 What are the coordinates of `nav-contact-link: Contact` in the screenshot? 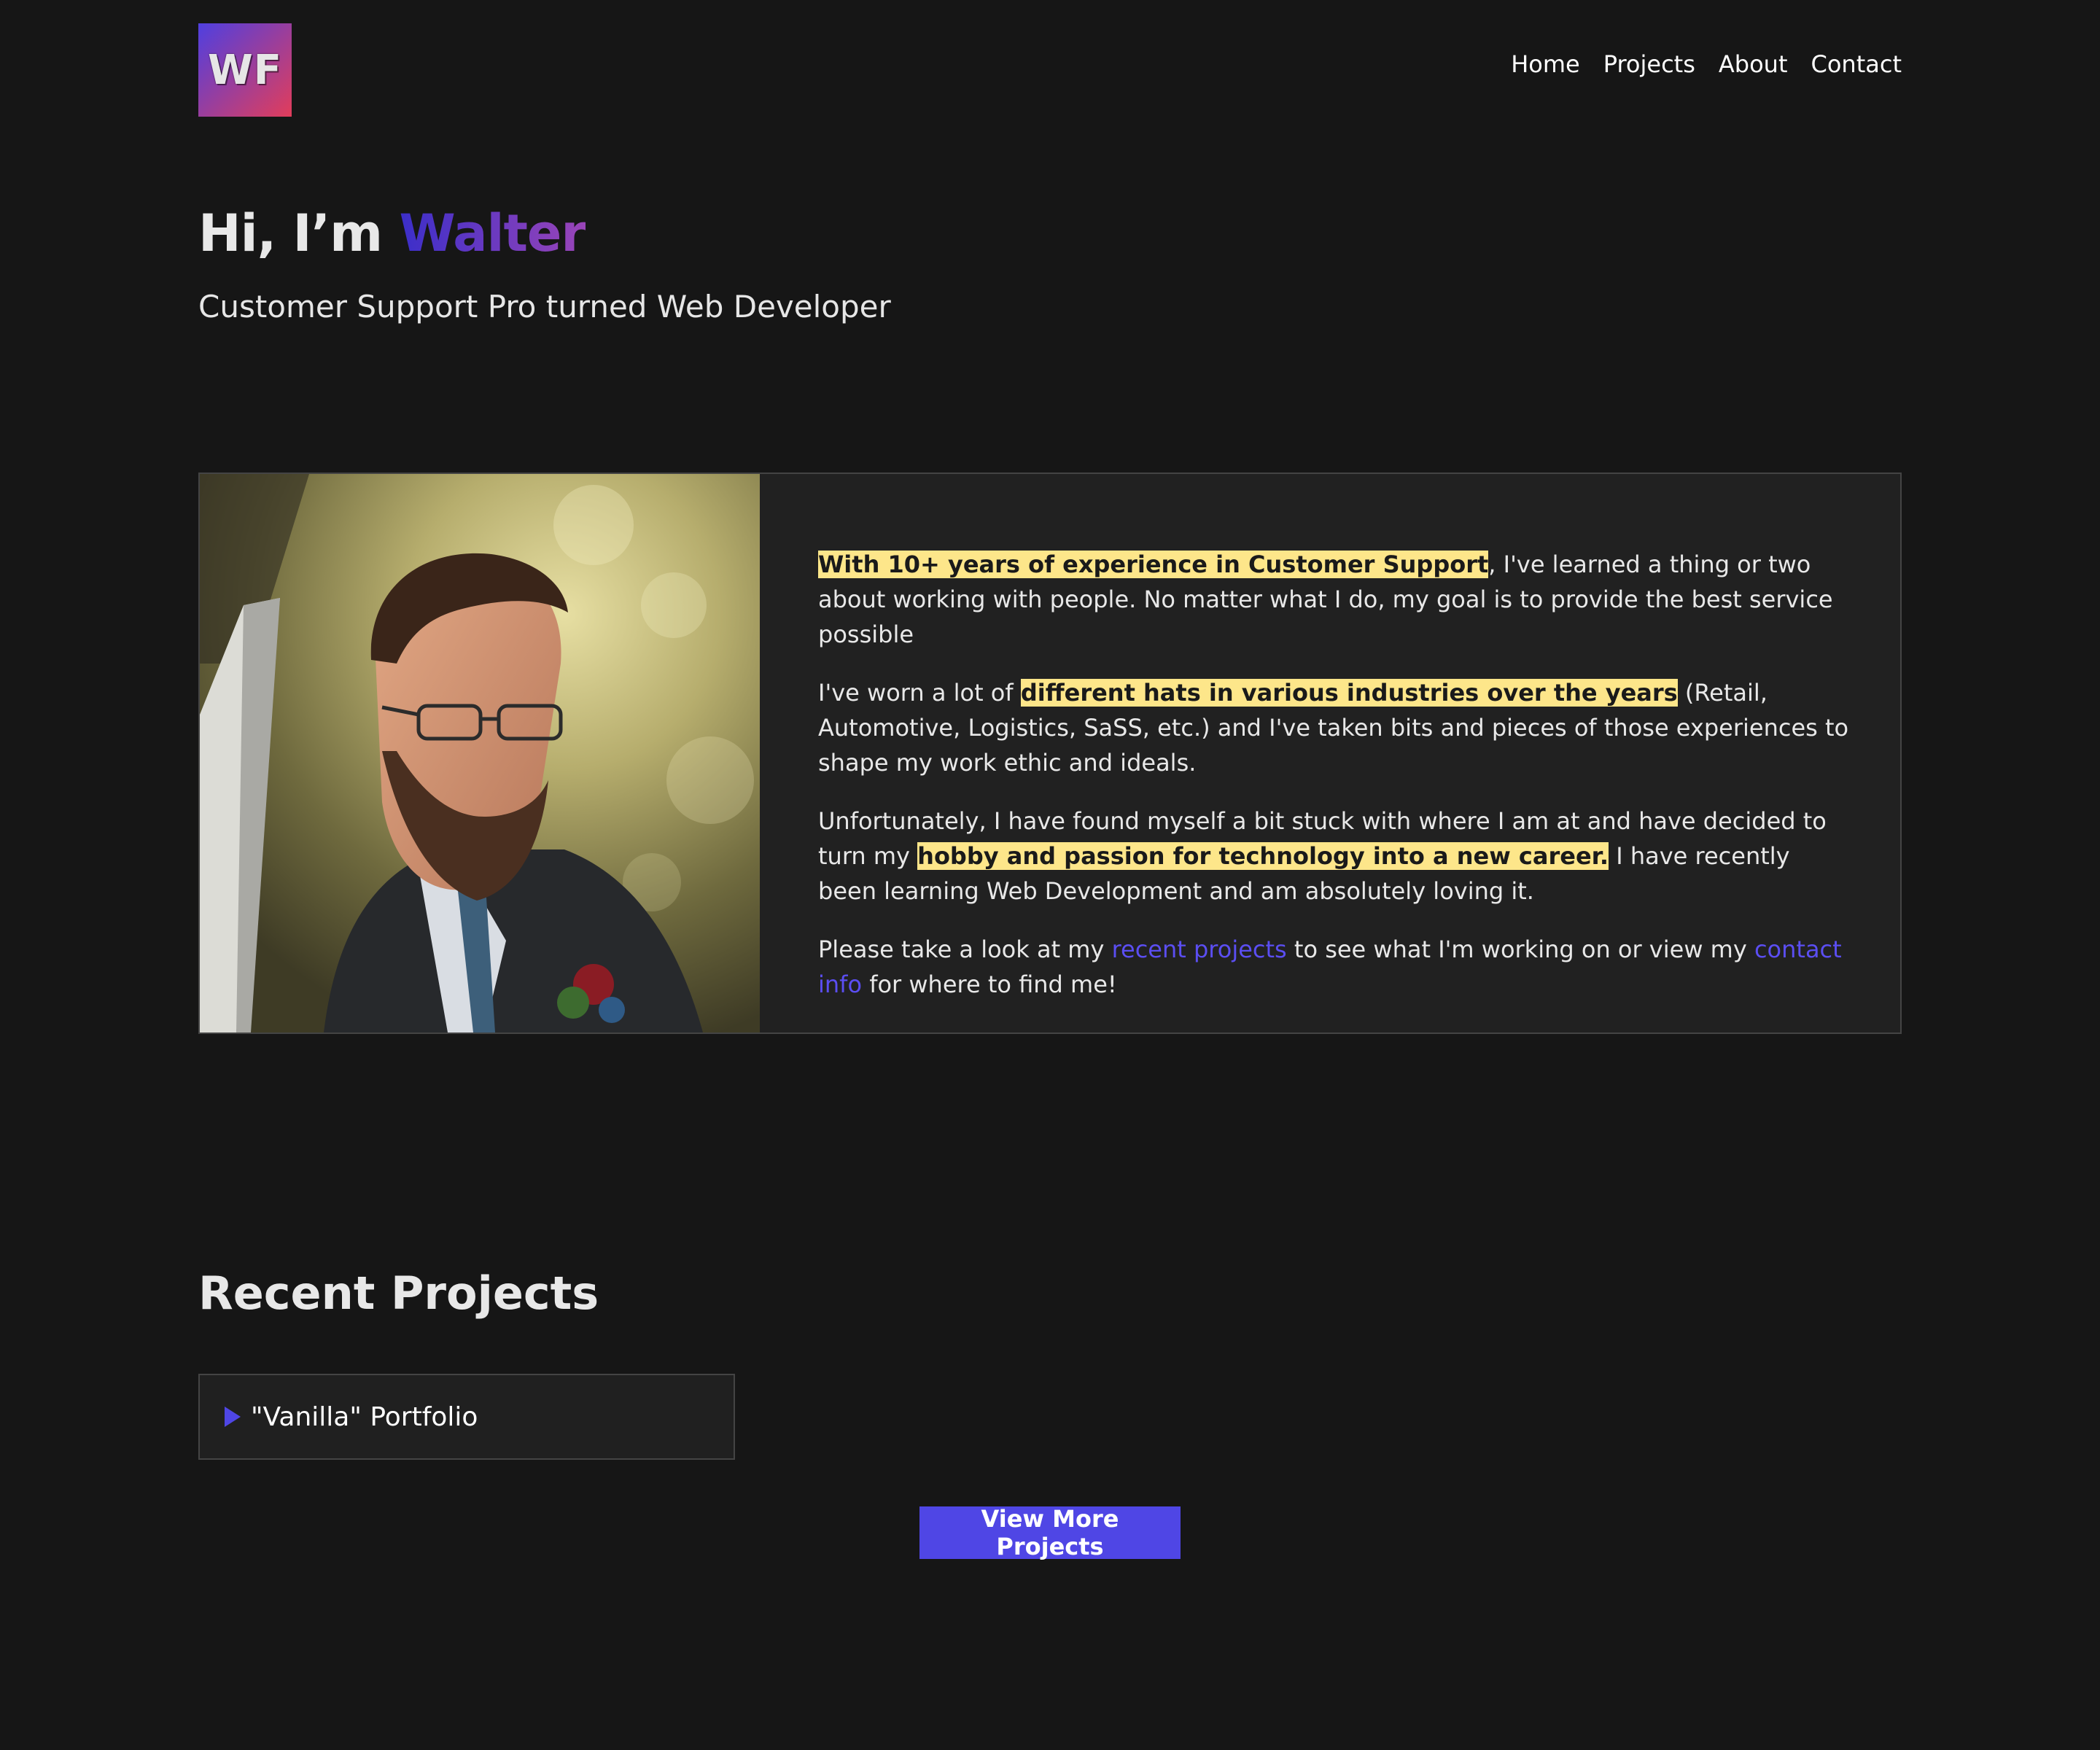 It's located at (1856, 64).